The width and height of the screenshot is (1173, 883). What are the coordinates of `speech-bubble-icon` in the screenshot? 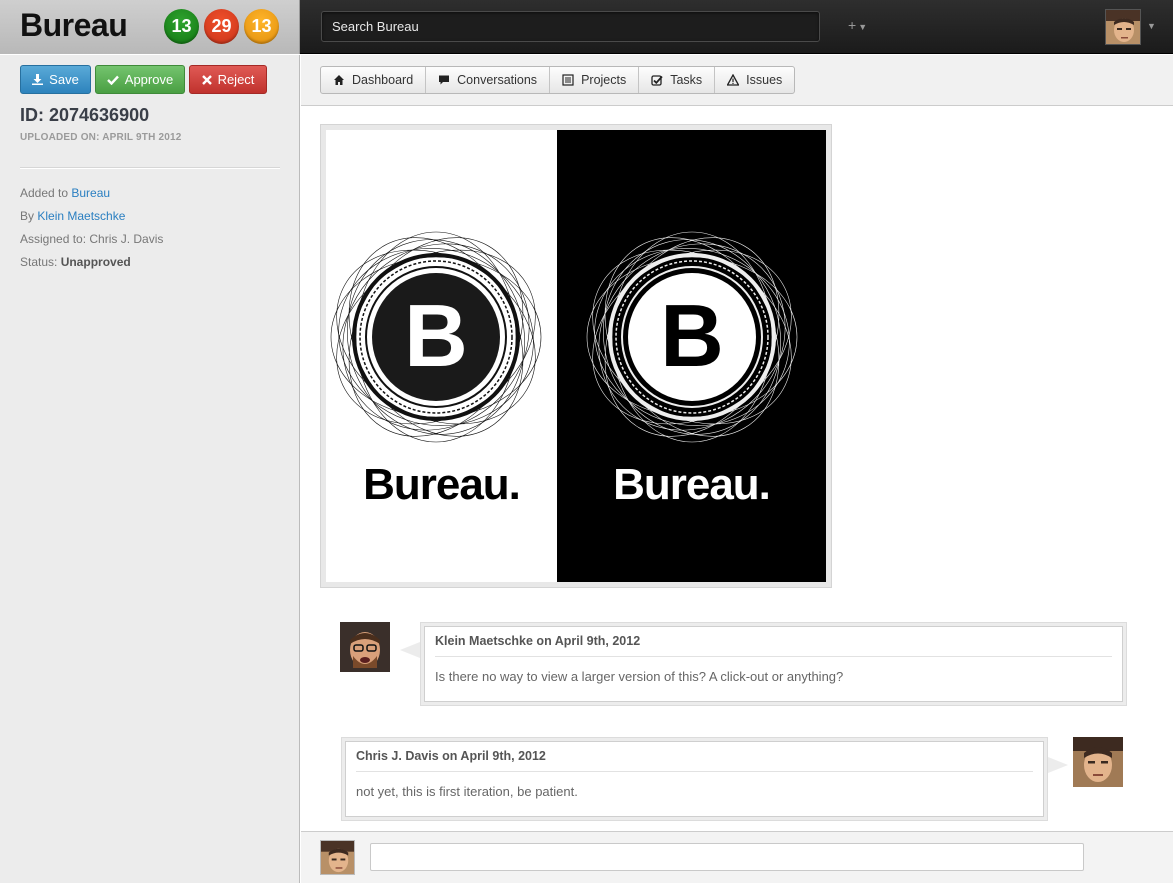 It's located at (444, 80).